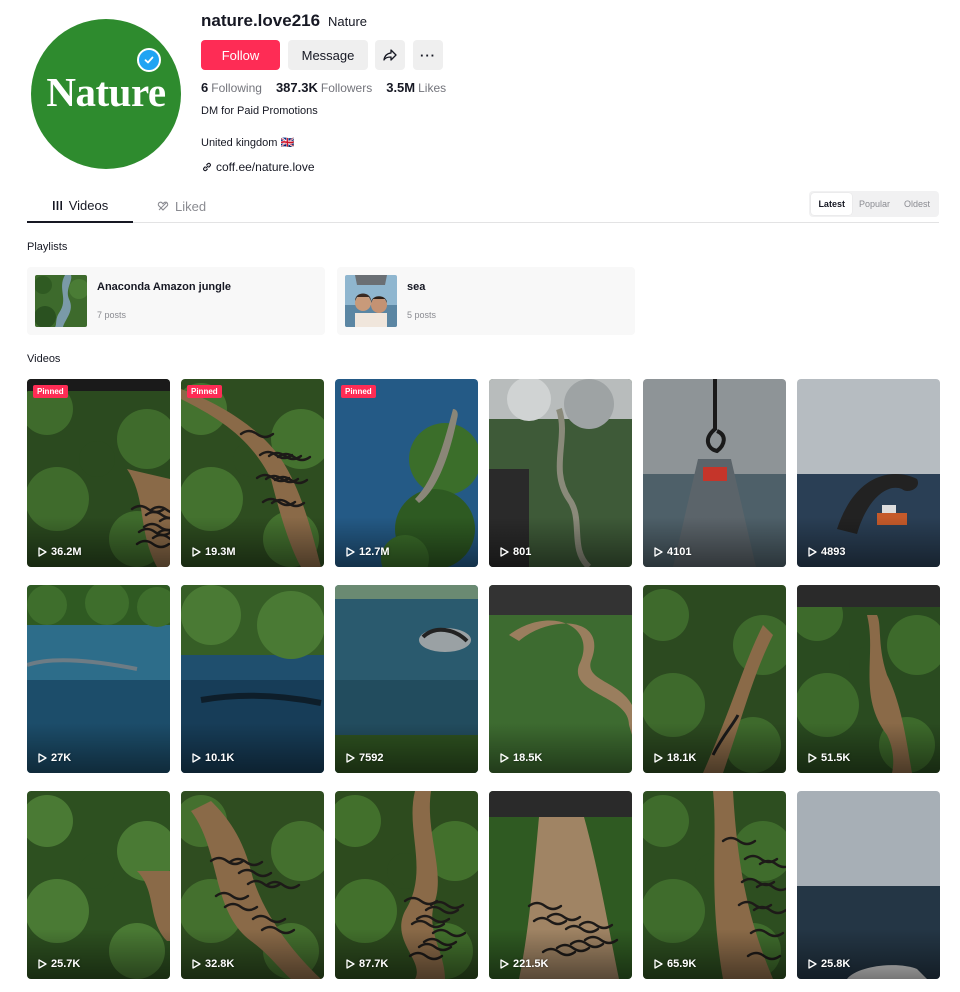  I want to click on video-thumbnail: 25.8K, so click(868, 885).